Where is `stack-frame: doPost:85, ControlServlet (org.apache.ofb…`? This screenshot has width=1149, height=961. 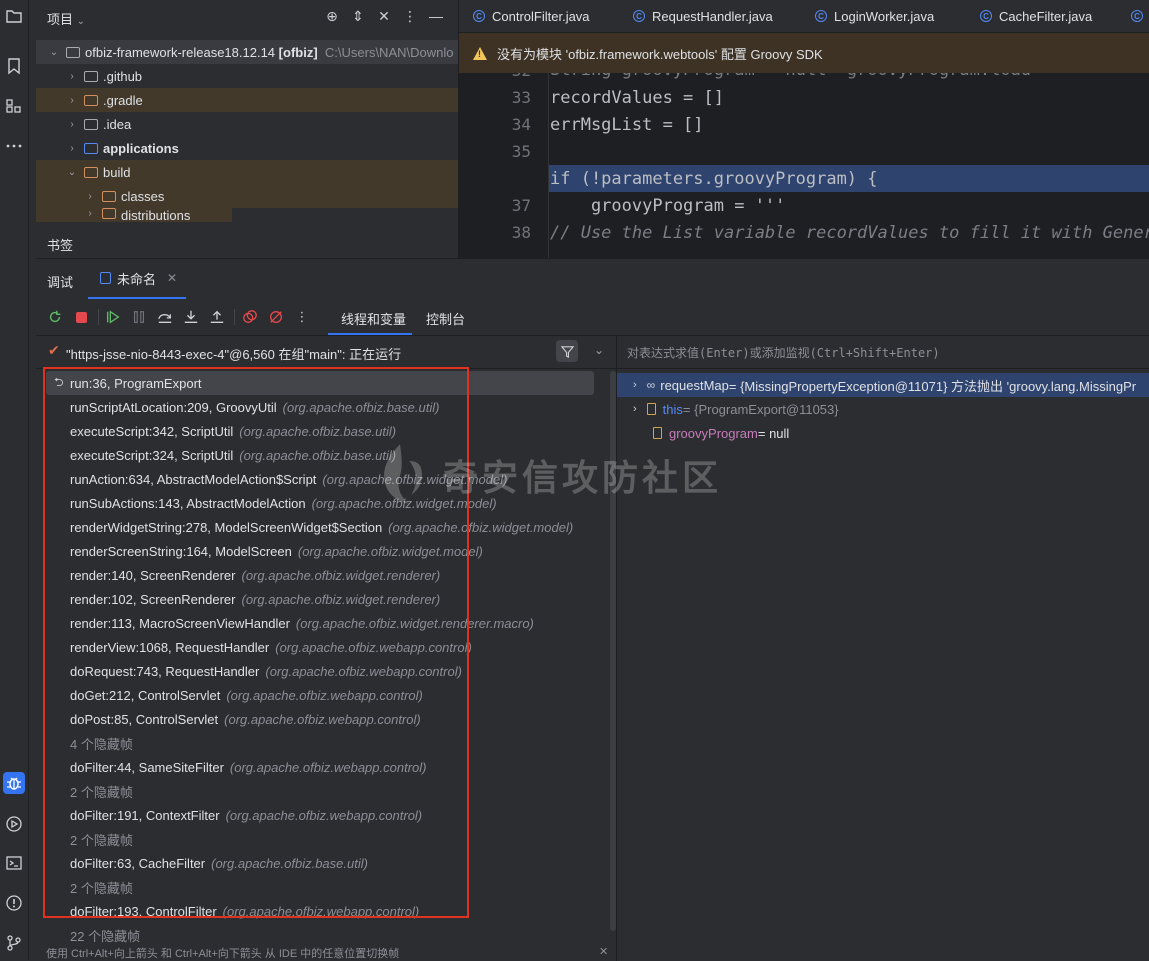
stack-frame: doPost:85, ControlServlet (org.apache.ofb… is located at coordinates (320, 719).